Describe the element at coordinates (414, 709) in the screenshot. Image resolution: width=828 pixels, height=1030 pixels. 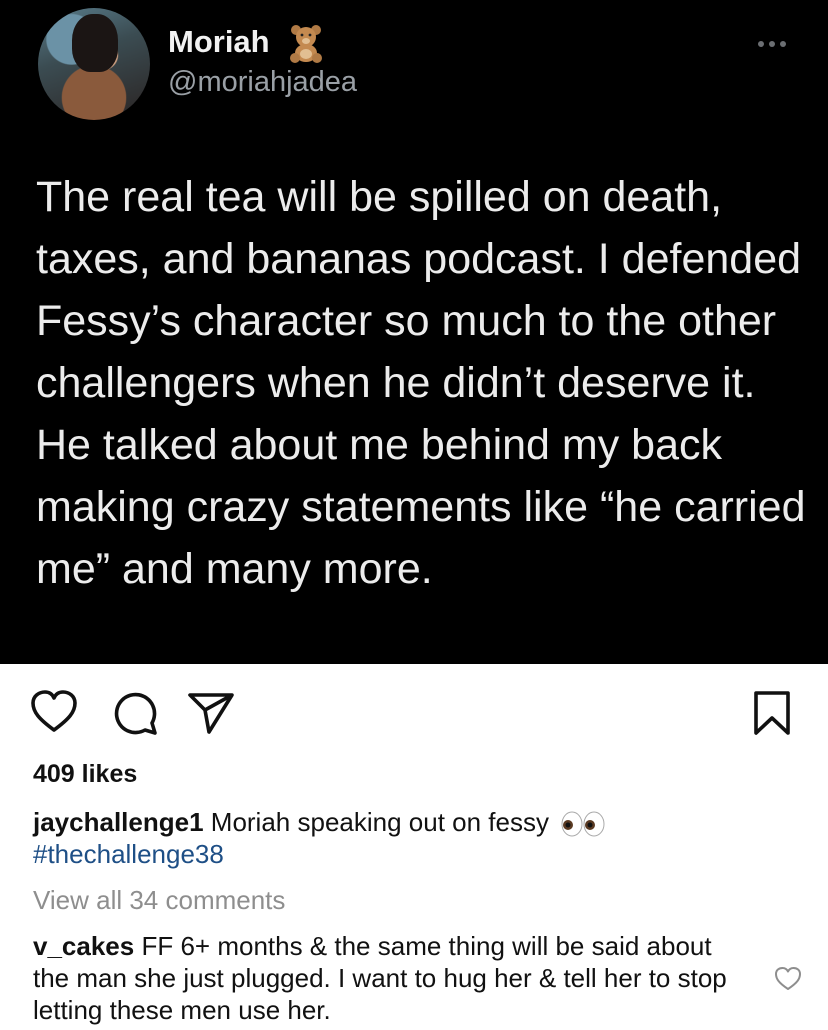
I see `action-bar` at that location.